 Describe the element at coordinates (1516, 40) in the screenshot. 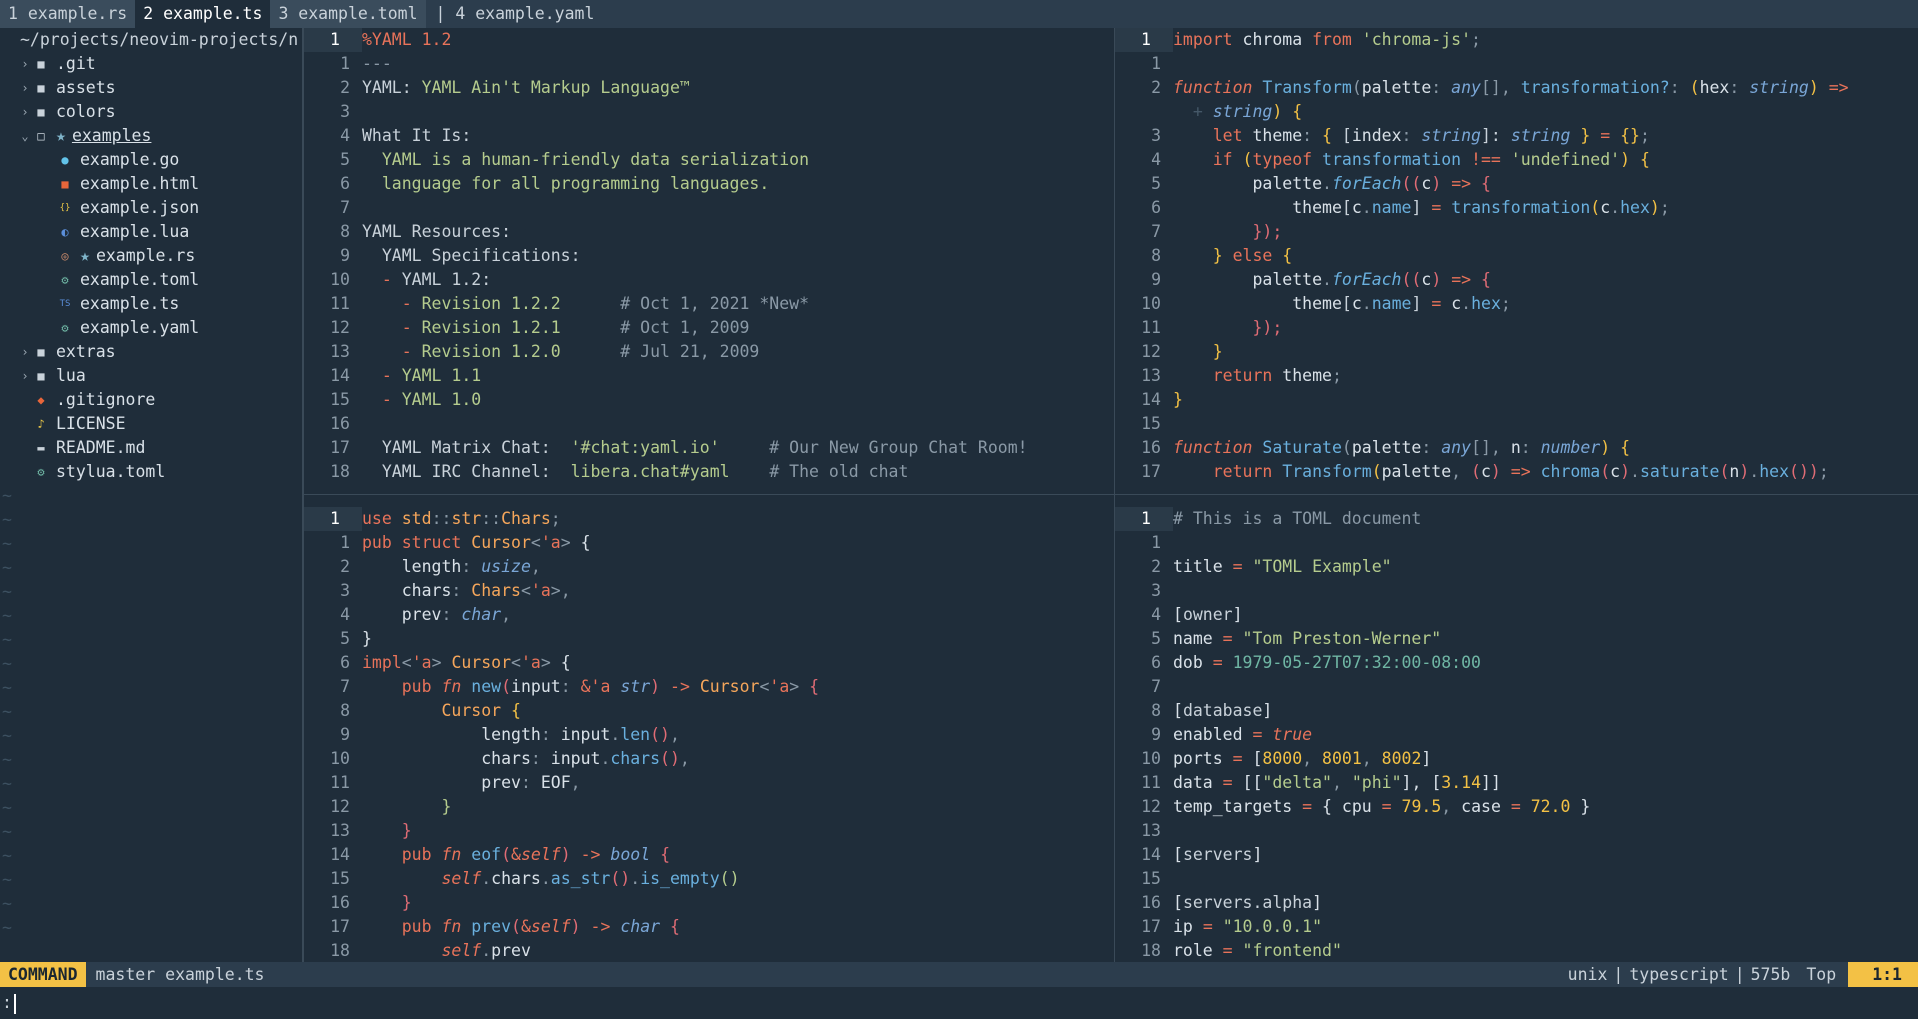

I see `code-line: 1 import chroma from 'chroma-js';` at that location.